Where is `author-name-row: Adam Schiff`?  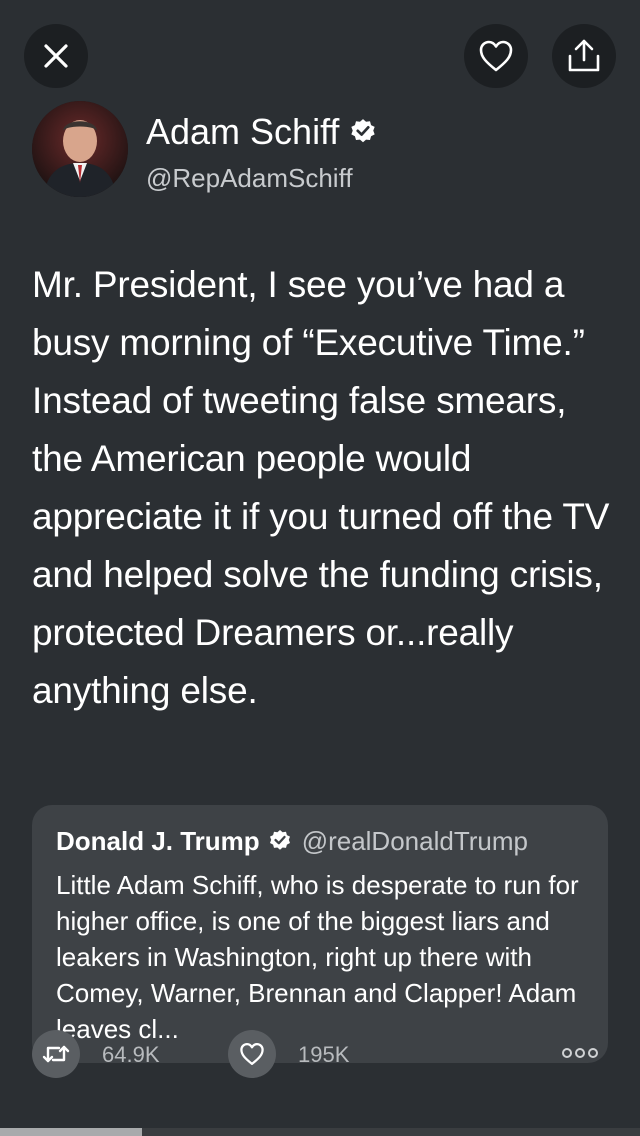 author-name-row: Adam Schiff is located at coordinates (261, 132).